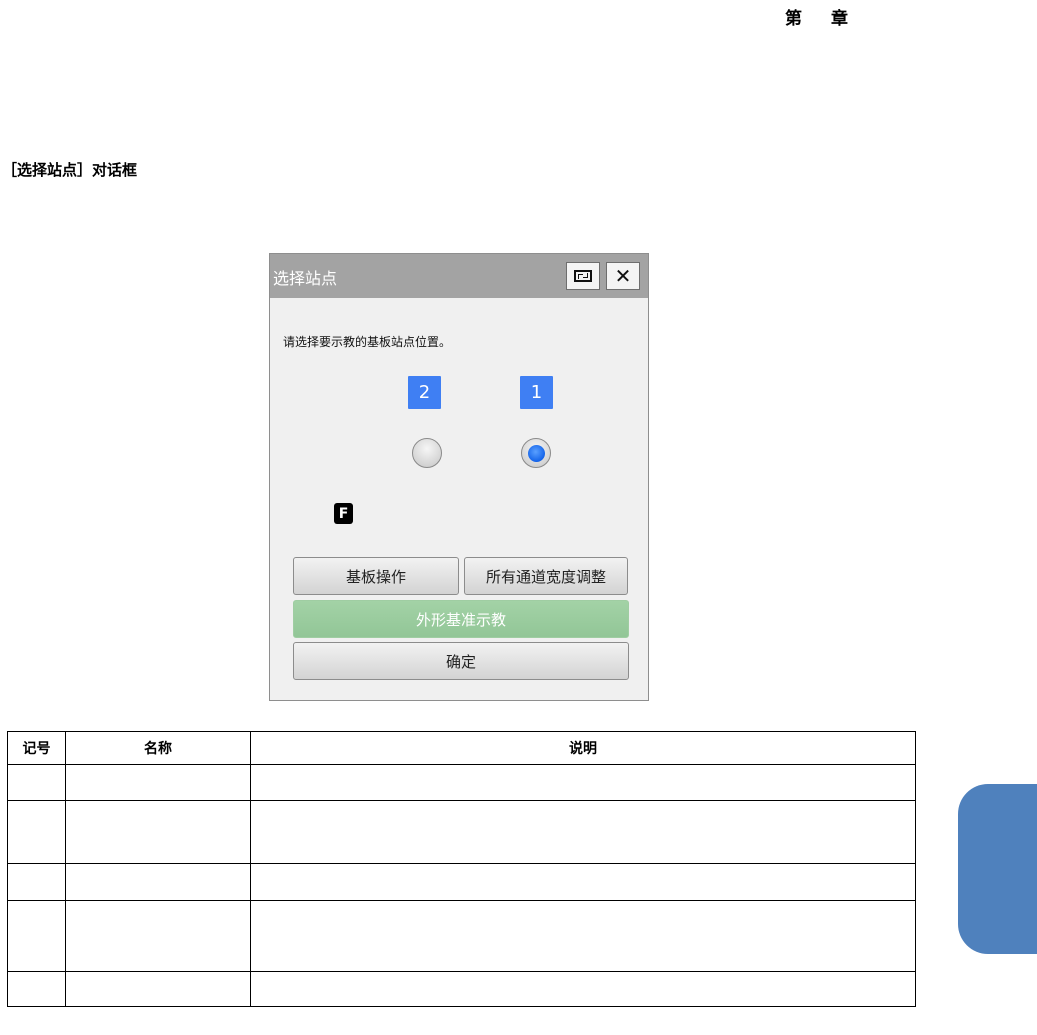  Describe the element at coordinates (427, 453) in the screenshot. I see `station-2-radio` at that location.